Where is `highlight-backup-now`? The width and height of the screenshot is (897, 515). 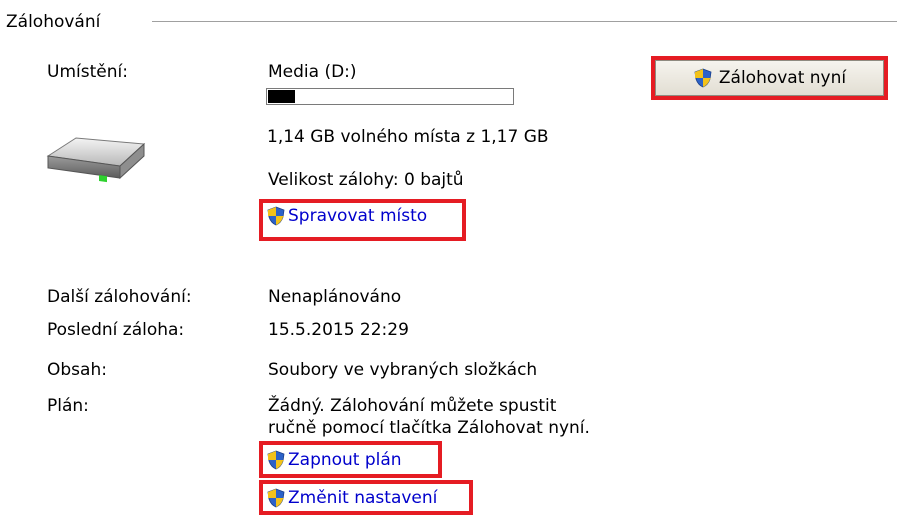 highlight-backup-now is located at coordinates (769, 78).